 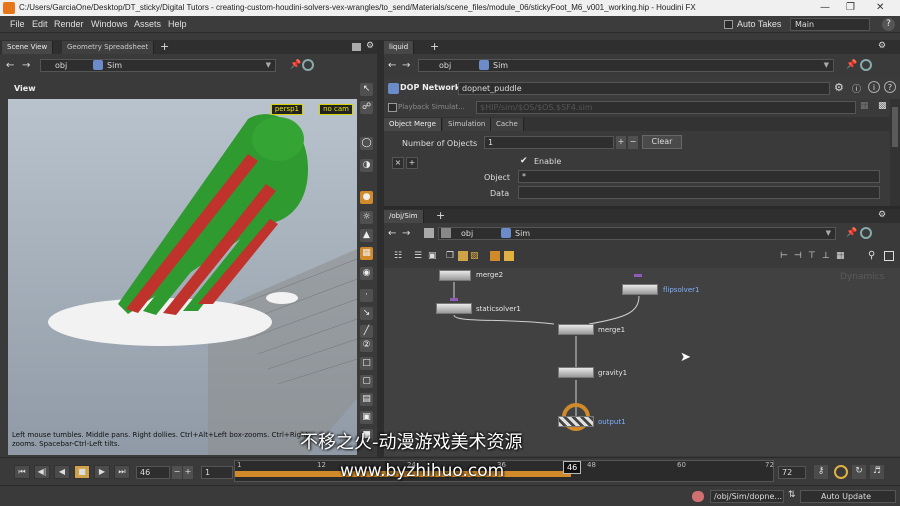 I want to click on update-mode-dropdown: Auto Update, so click(x=848, y=496).